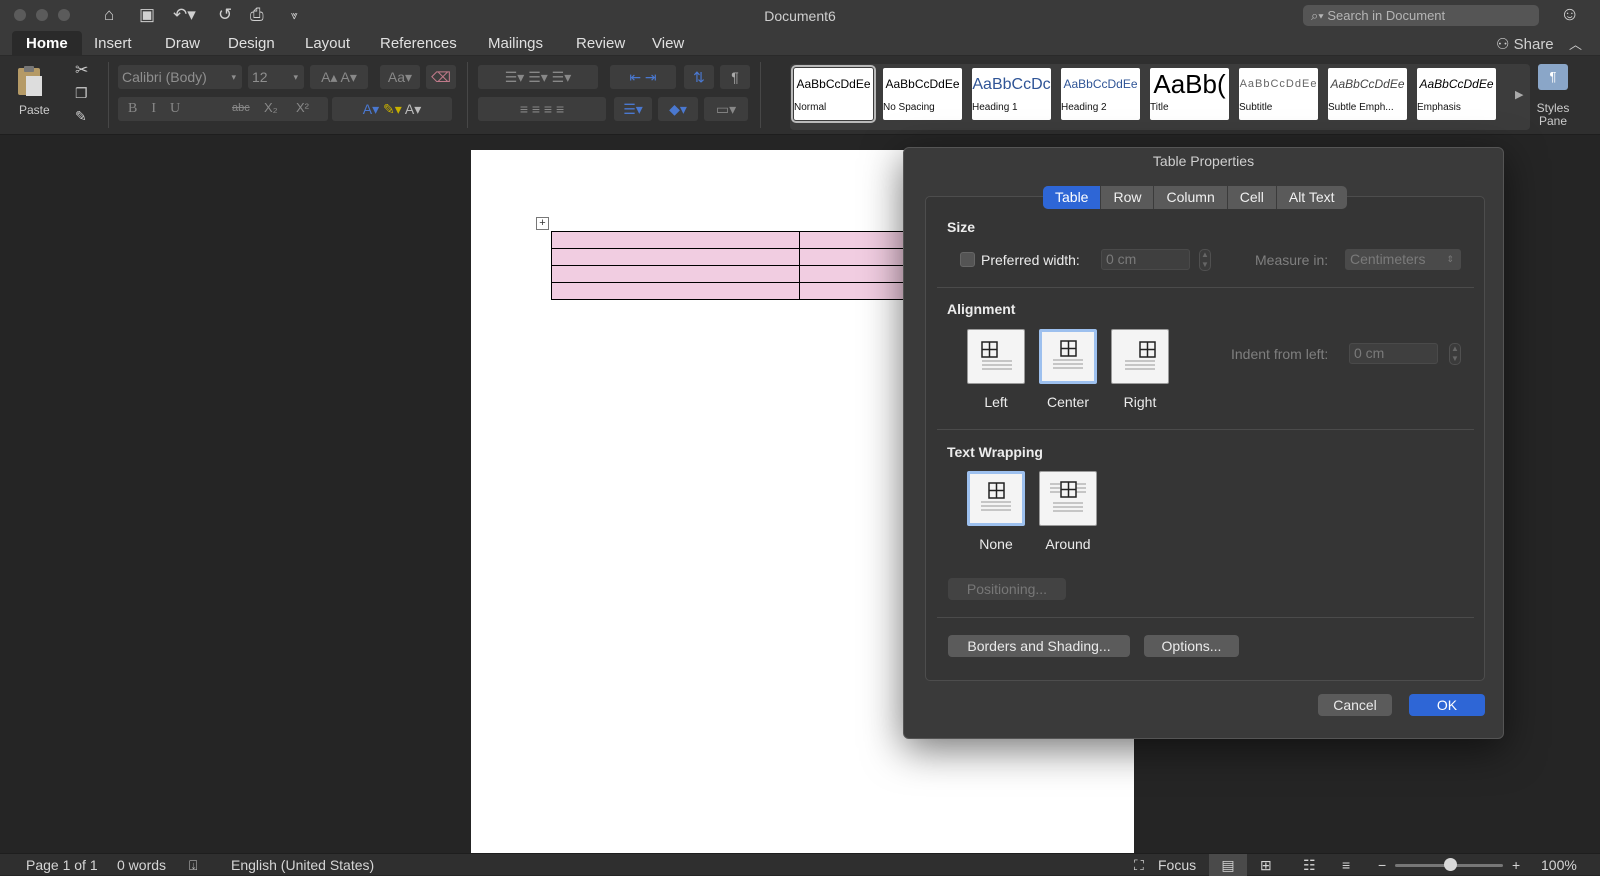 The image size is (1600, 876). I want to click on collapse-ribbon-icon: ︿, so click(1575, 43).